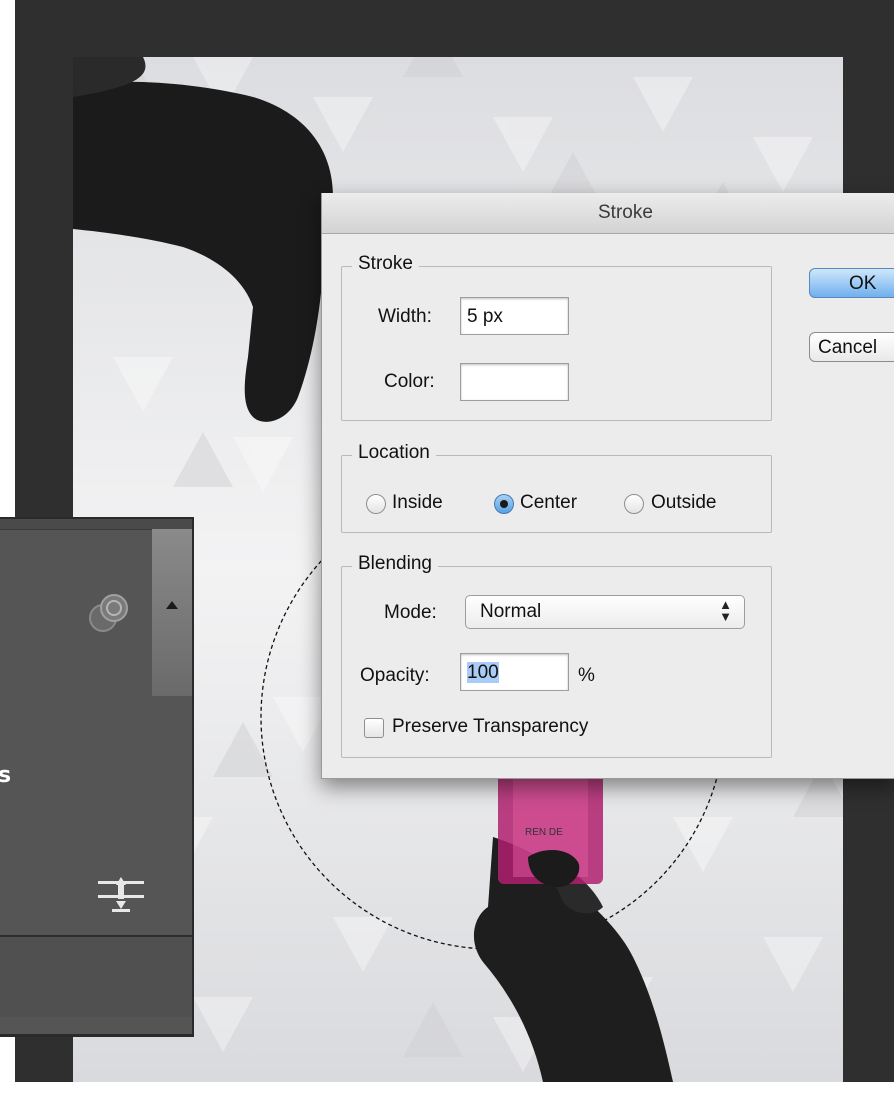  Describe the element at coordinates (121, 894) in the screenshot. I see `distribute-align-icon` at that location.